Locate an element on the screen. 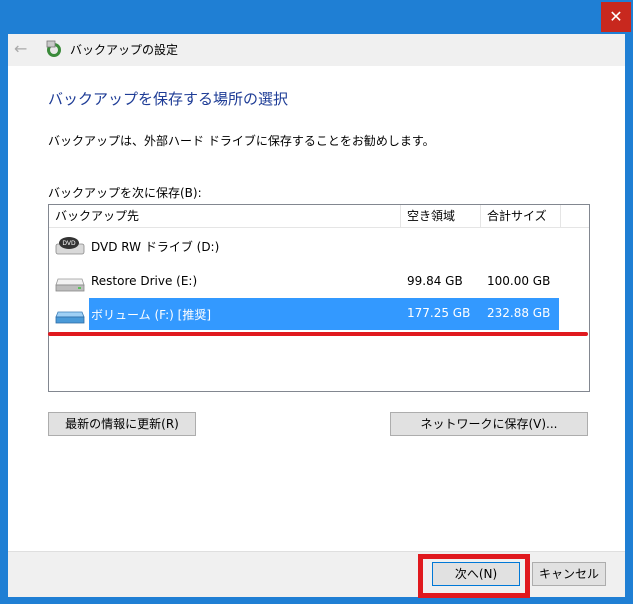  drive-total-size: 232.88 GB is located at coordinates (519, 313).